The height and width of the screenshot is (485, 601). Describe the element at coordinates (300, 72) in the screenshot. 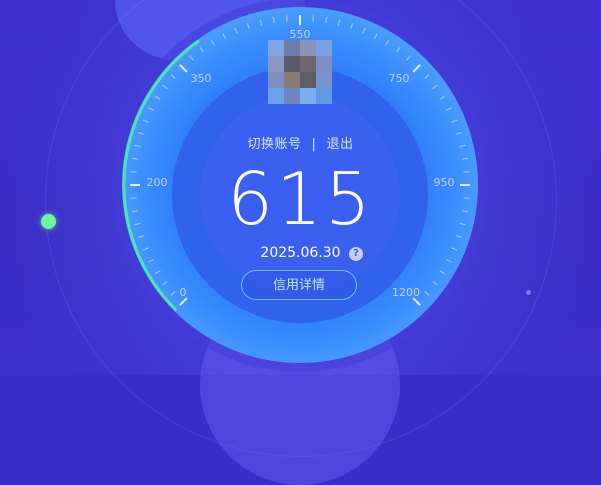

I see `user-avatar` at that location.